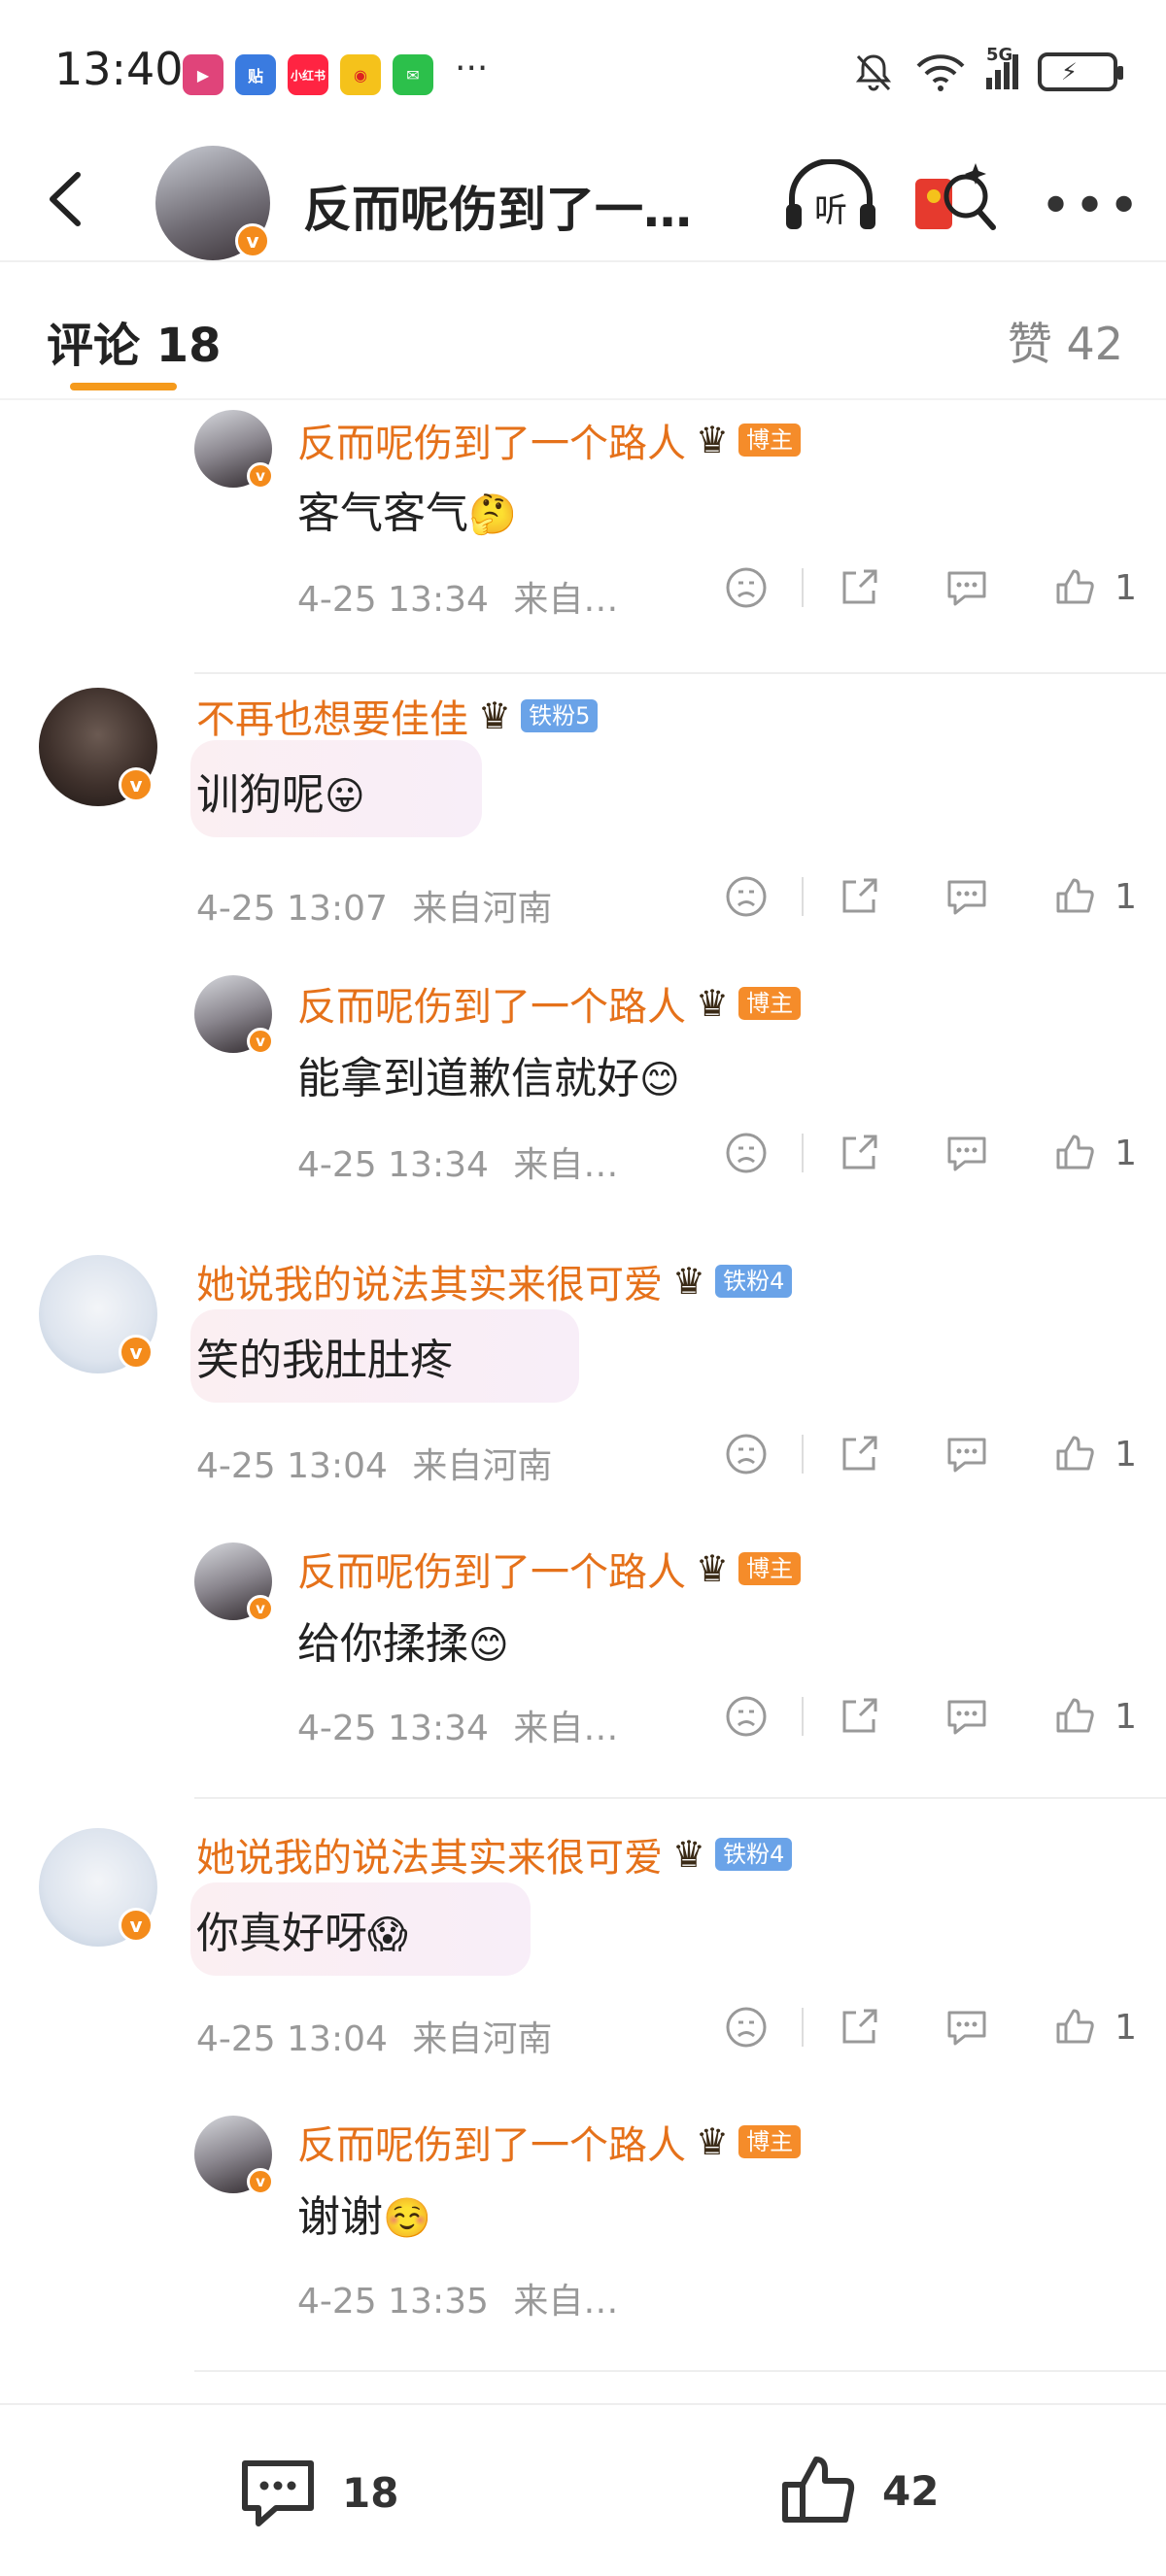 This screenshot has height=2576, width=1166. Describe the element at coordinates (940, 72) in the screenshot. I see `wifi-icon` at that location.